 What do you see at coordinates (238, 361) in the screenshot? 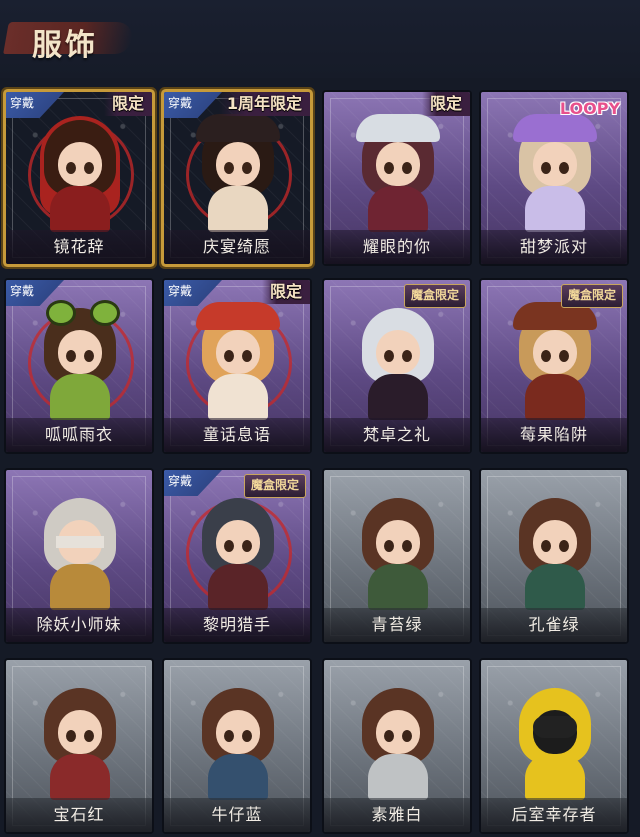
I see `fairy-girl-portrait` at bounding box center [238, 361].